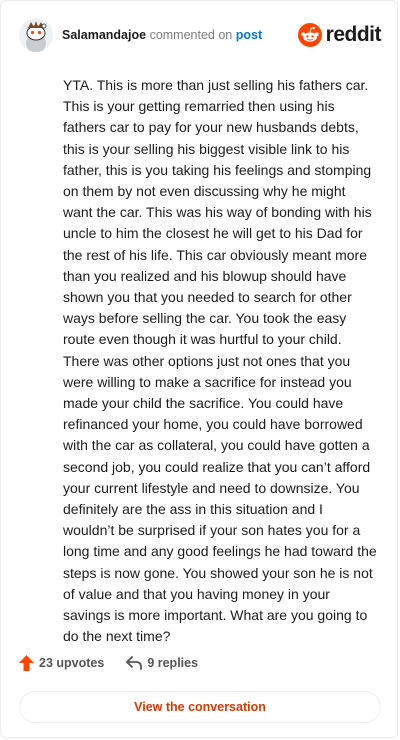 The width and height of the screenshot is (400, 740). I want to click on post-link: post, so click(249, 35).